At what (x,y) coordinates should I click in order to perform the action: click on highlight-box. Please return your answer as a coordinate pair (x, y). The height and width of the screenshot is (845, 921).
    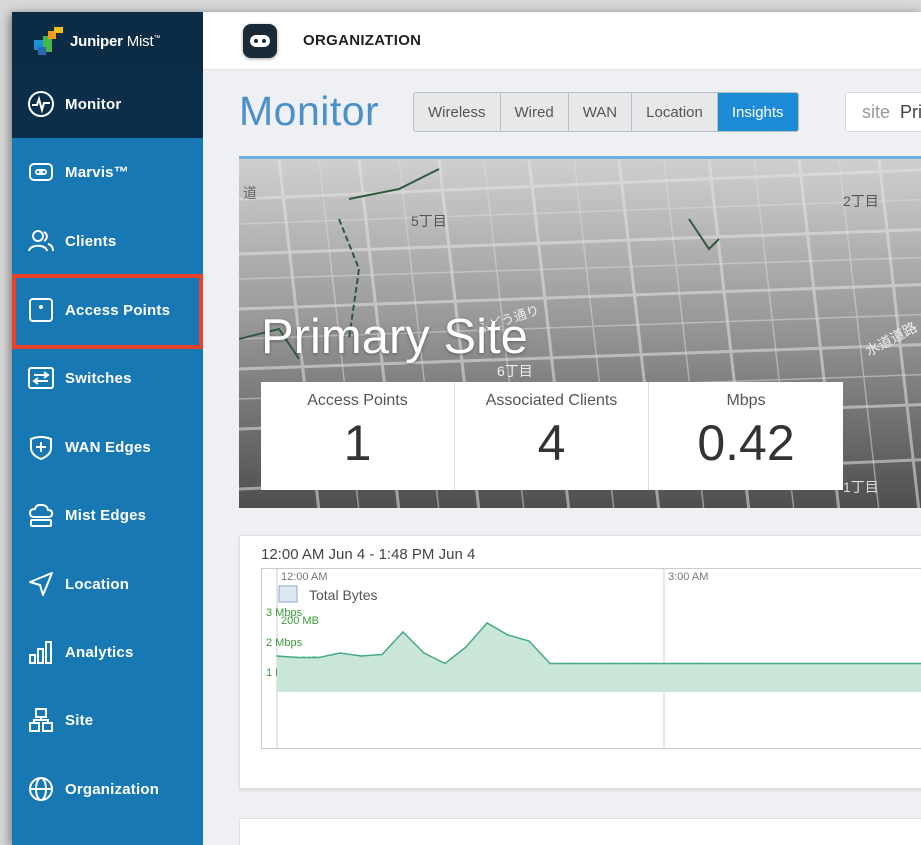
    Looking at the image, I should click on (107, 311).